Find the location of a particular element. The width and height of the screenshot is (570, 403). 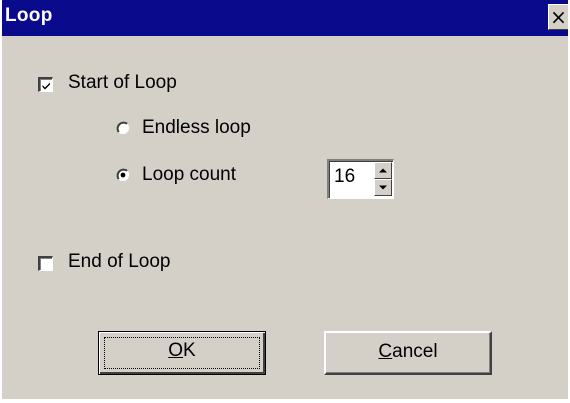

spin-down-button is located at coordinates (383, 187).